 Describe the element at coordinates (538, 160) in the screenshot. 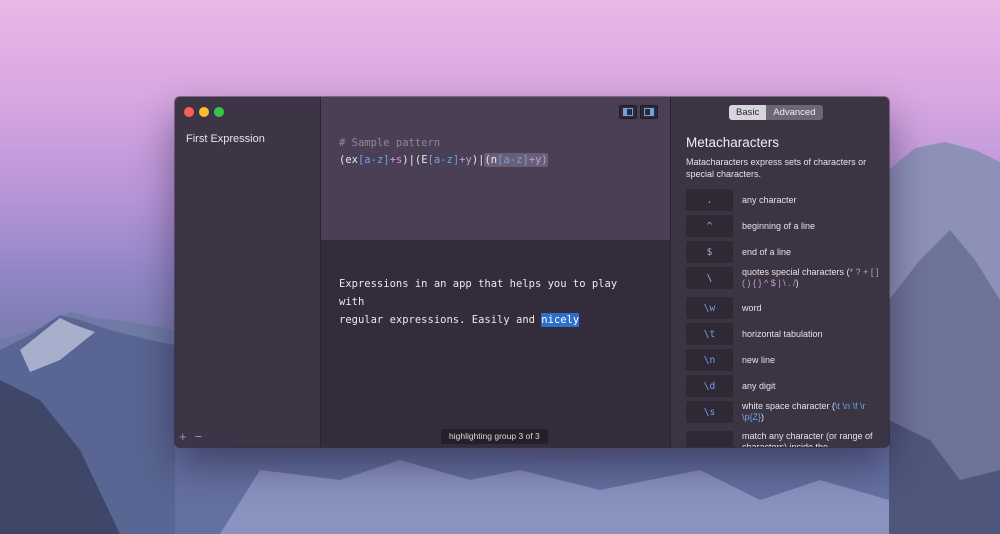

I see `pattern-quantifier: +y)` at that location.